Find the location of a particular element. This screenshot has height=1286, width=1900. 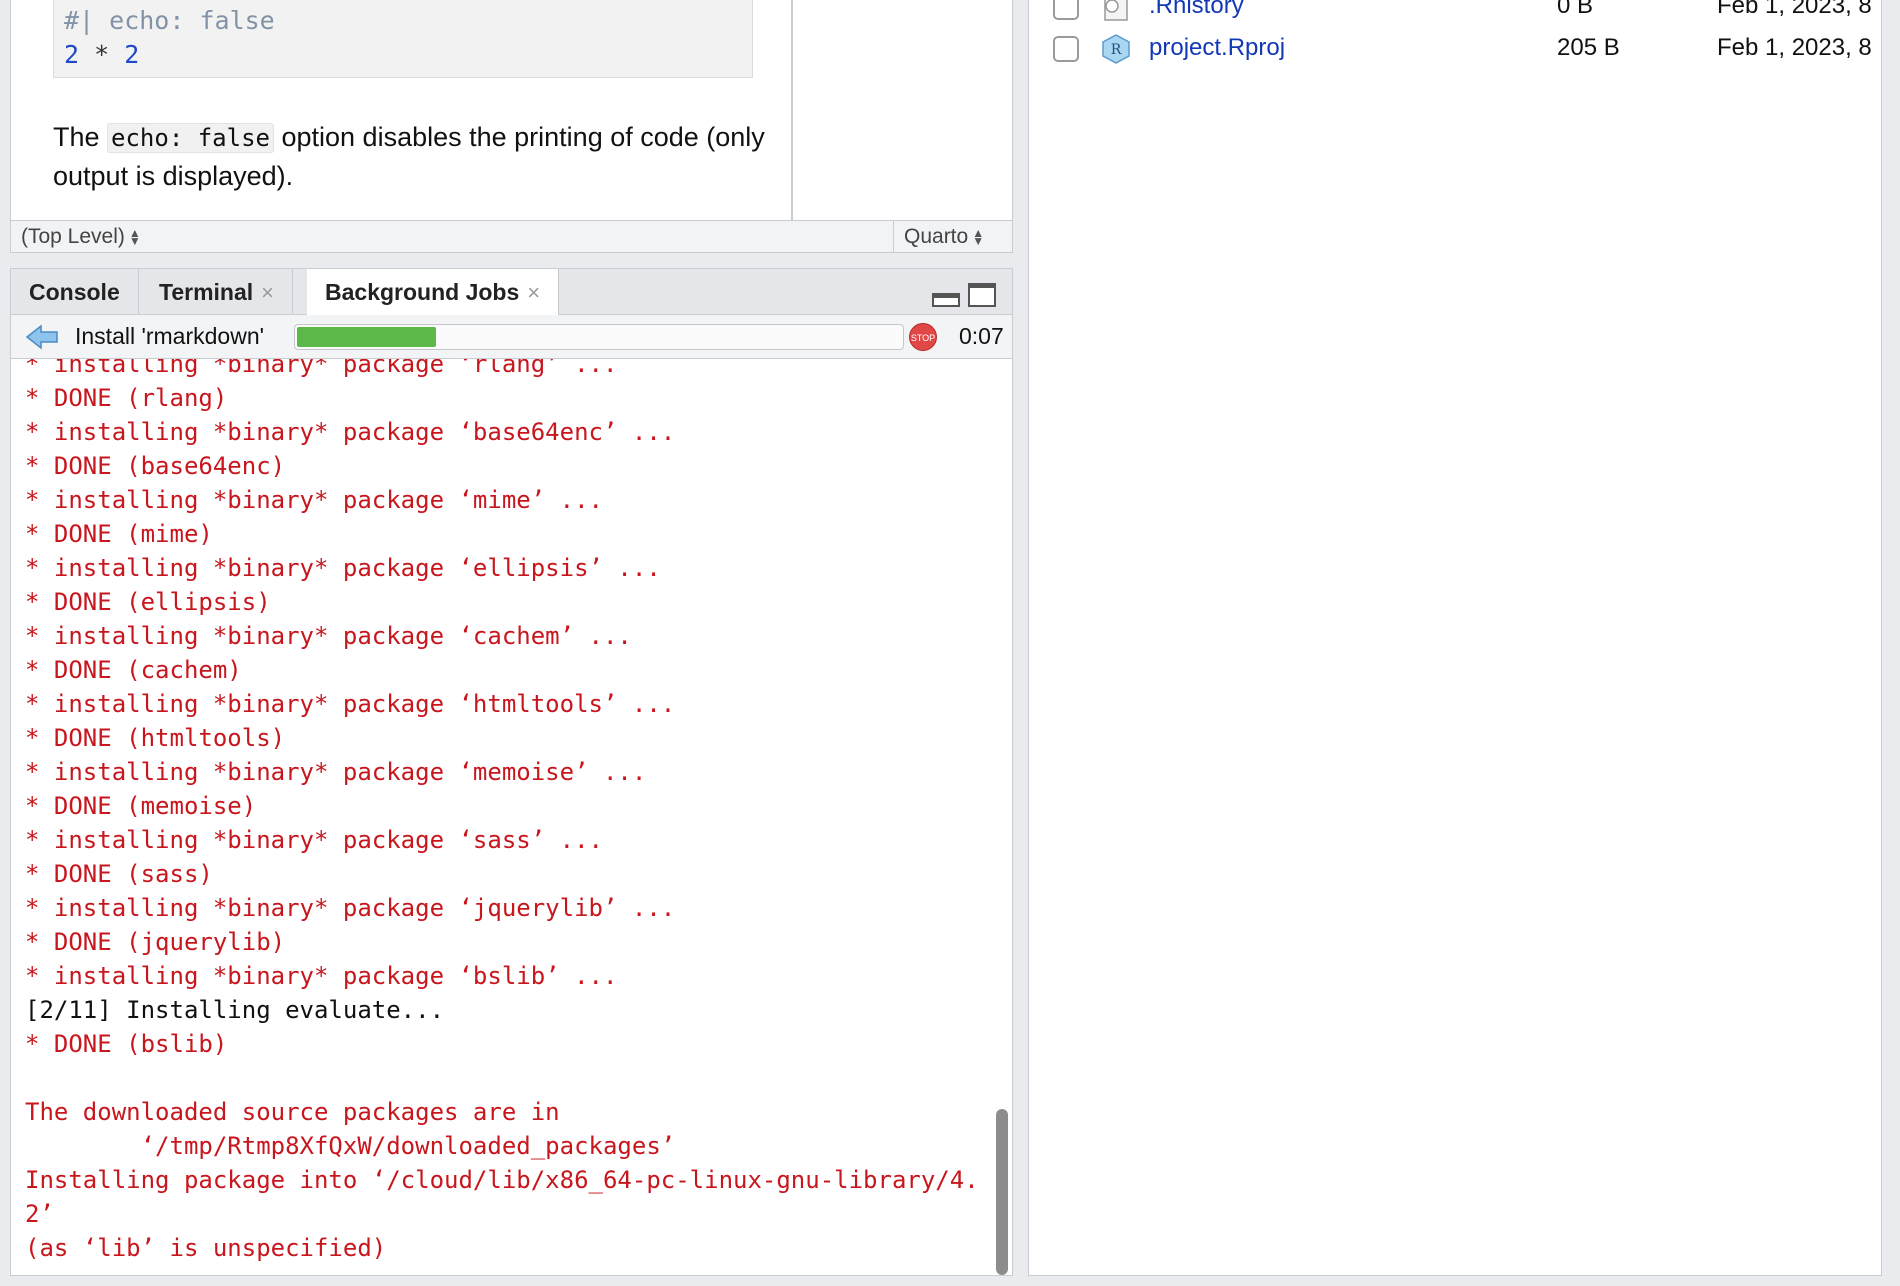

minimize-pane-icon is located at coordinates (946, 300).